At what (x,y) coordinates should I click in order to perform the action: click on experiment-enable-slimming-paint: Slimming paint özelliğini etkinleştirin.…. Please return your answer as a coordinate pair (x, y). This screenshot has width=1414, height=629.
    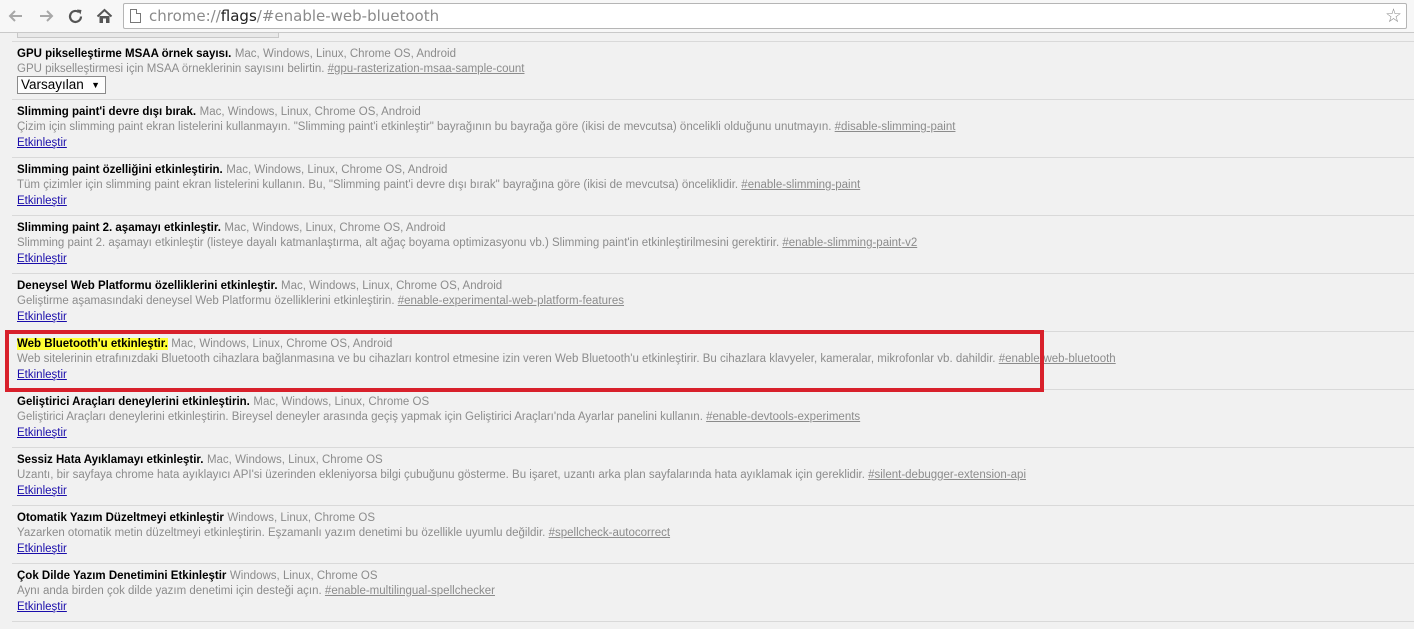
    Looking at the image, I should click on (713, 186).